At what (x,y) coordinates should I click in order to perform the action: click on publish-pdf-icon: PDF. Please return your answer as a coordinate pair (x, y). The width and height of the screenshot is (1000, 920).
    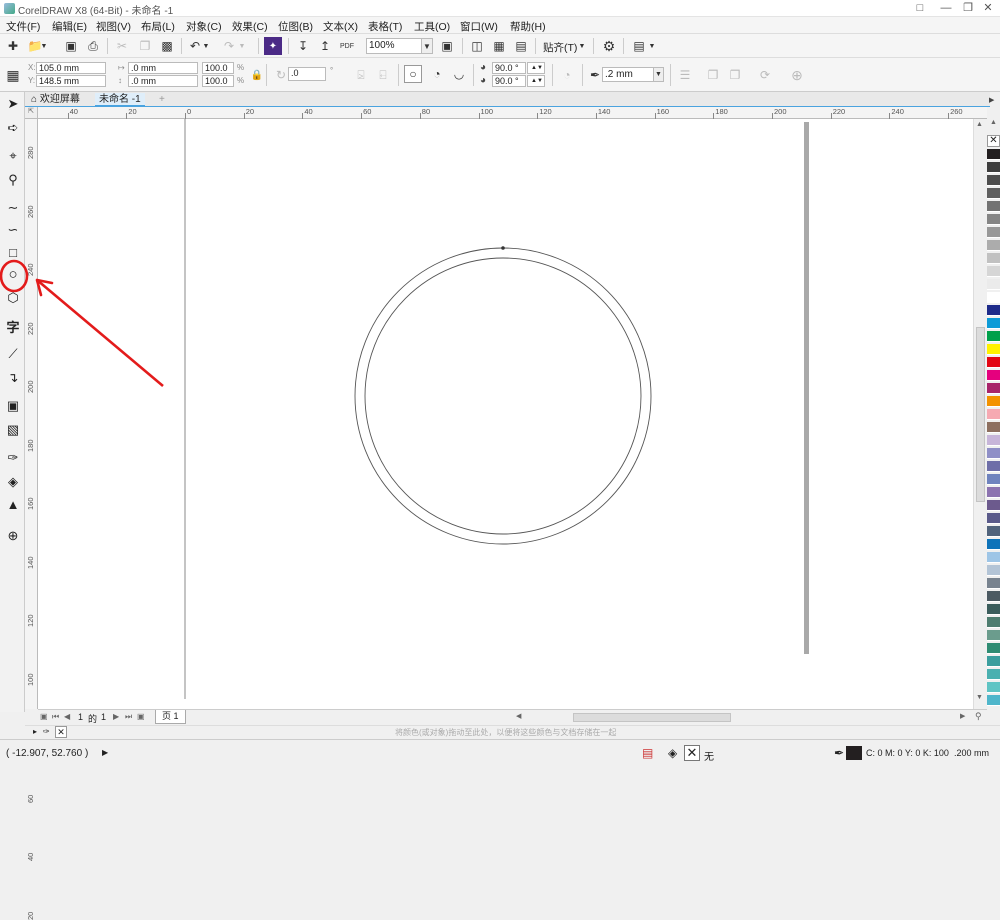
    Looking at the image, I should click on (347, 46).